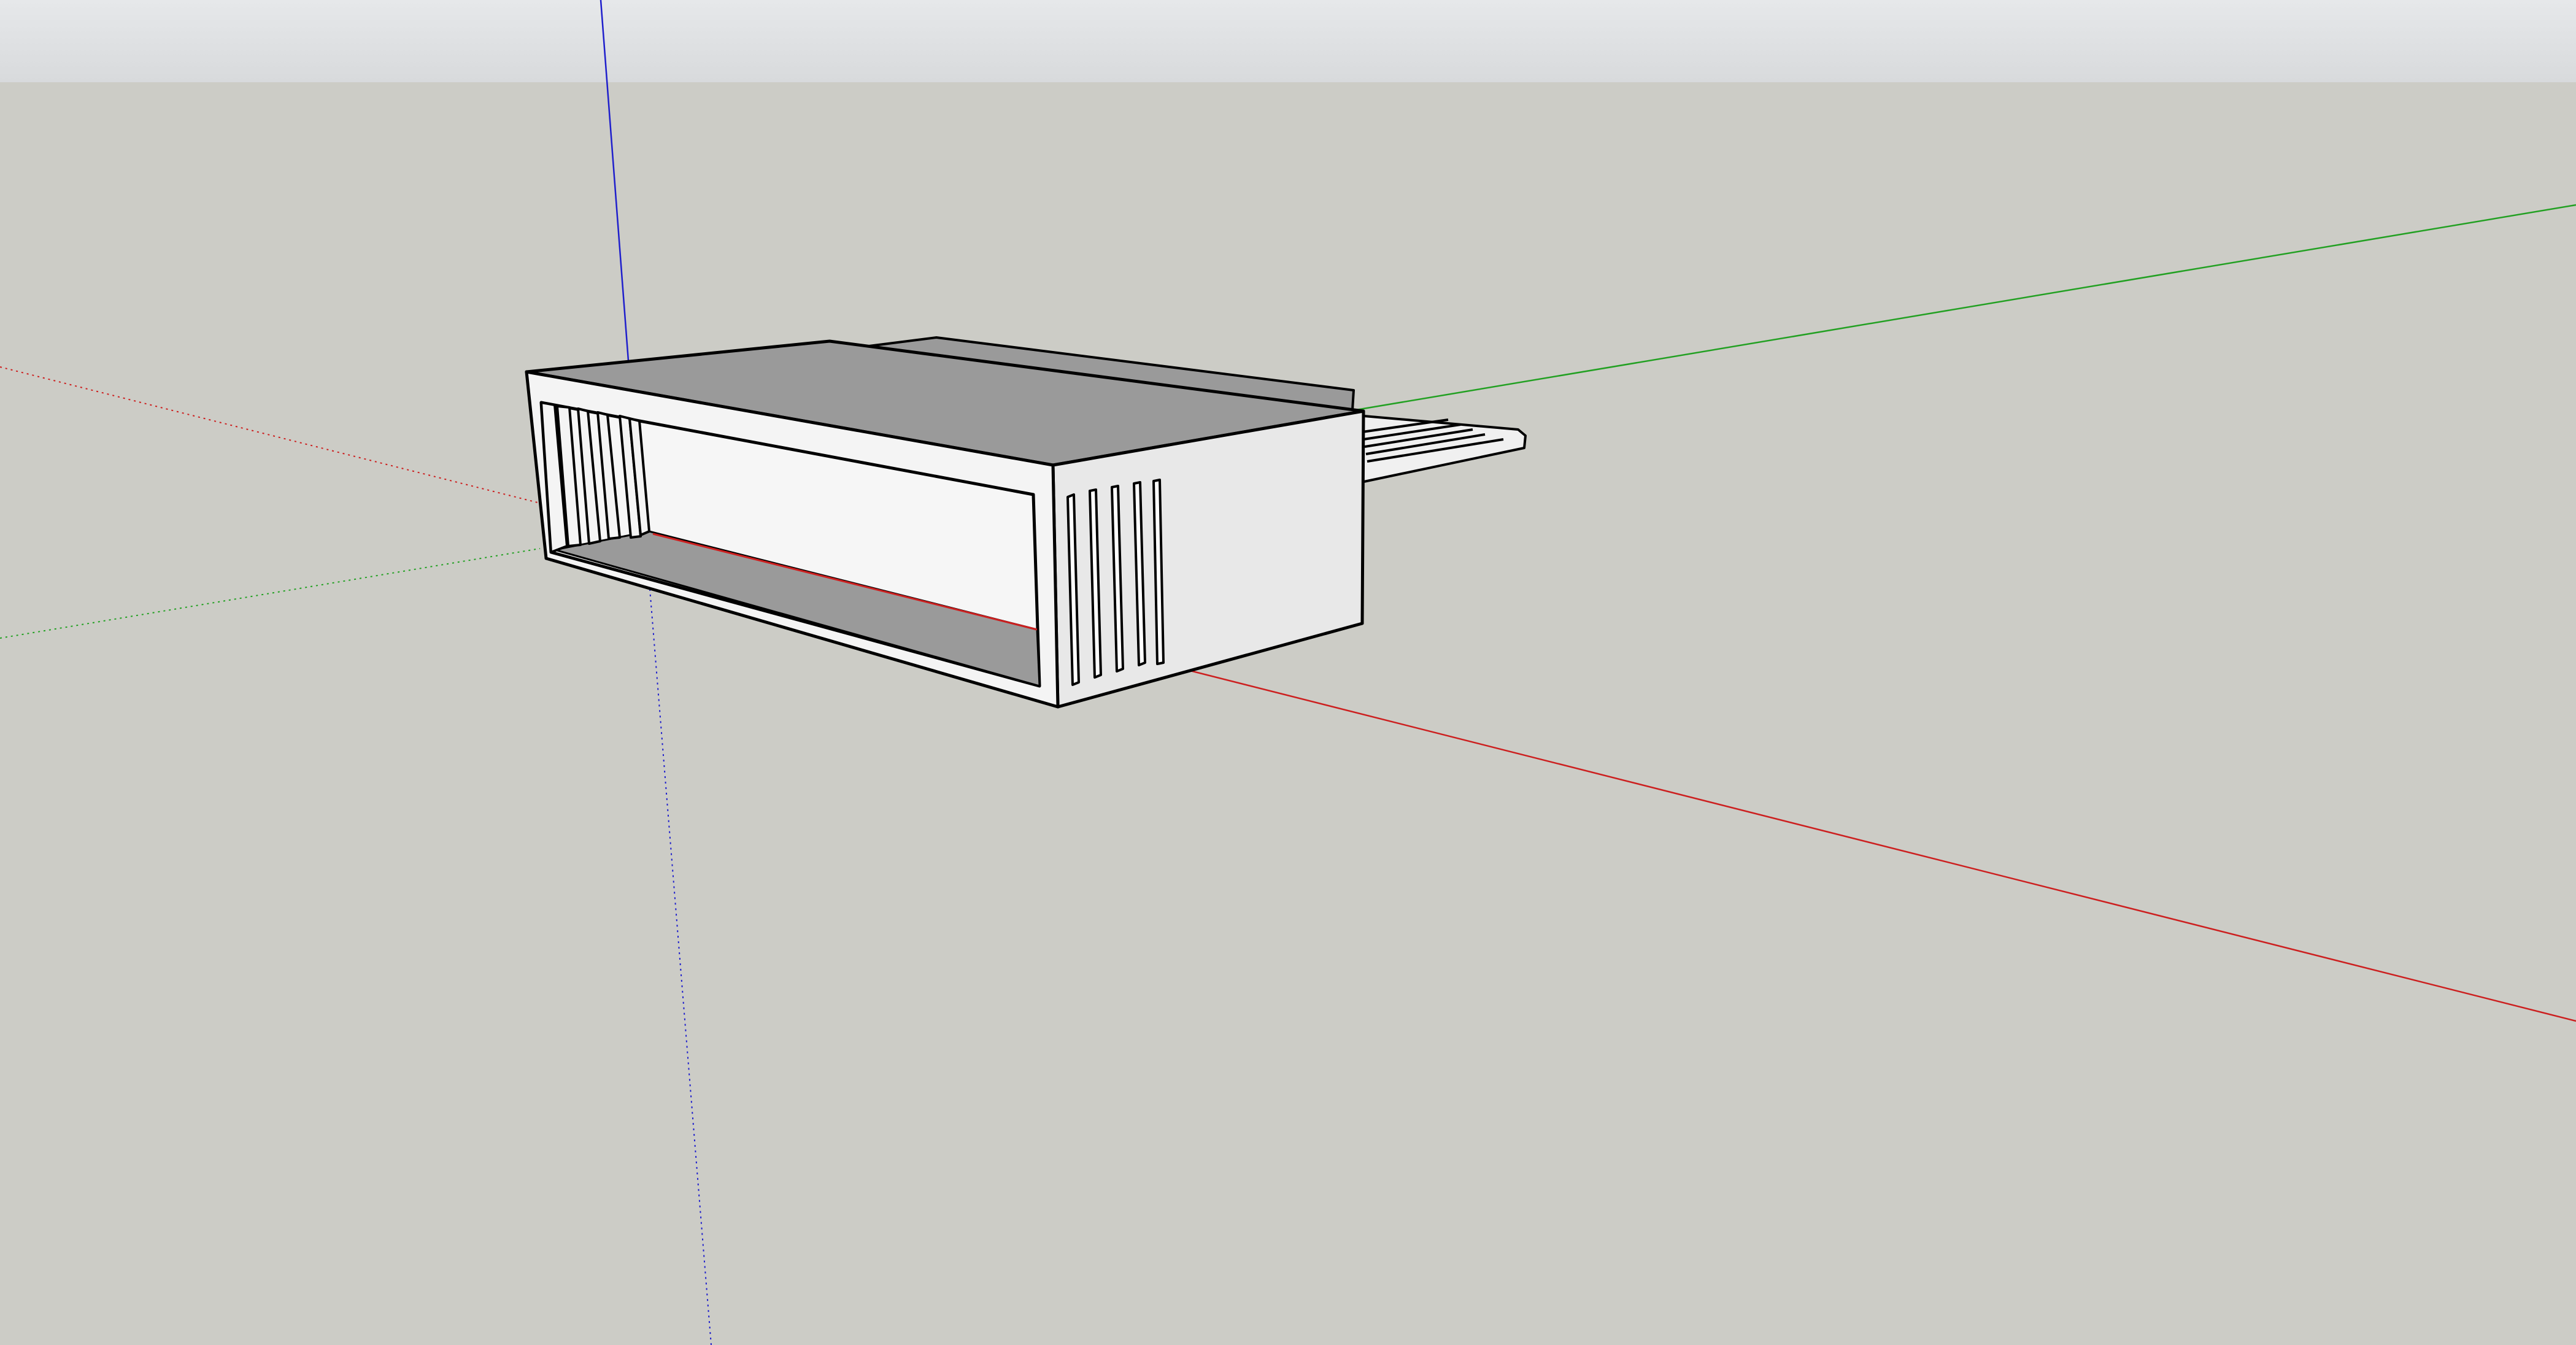  What do you see at coordinates (680, 966) in the screenshot?
I see `blue-axis-negative` at bounding box center [680, 966].